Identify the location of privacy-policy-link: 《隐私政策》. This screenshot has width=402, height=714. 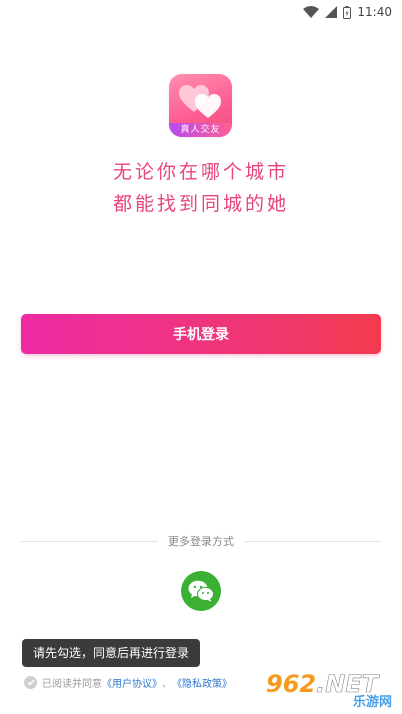
(202, 682).